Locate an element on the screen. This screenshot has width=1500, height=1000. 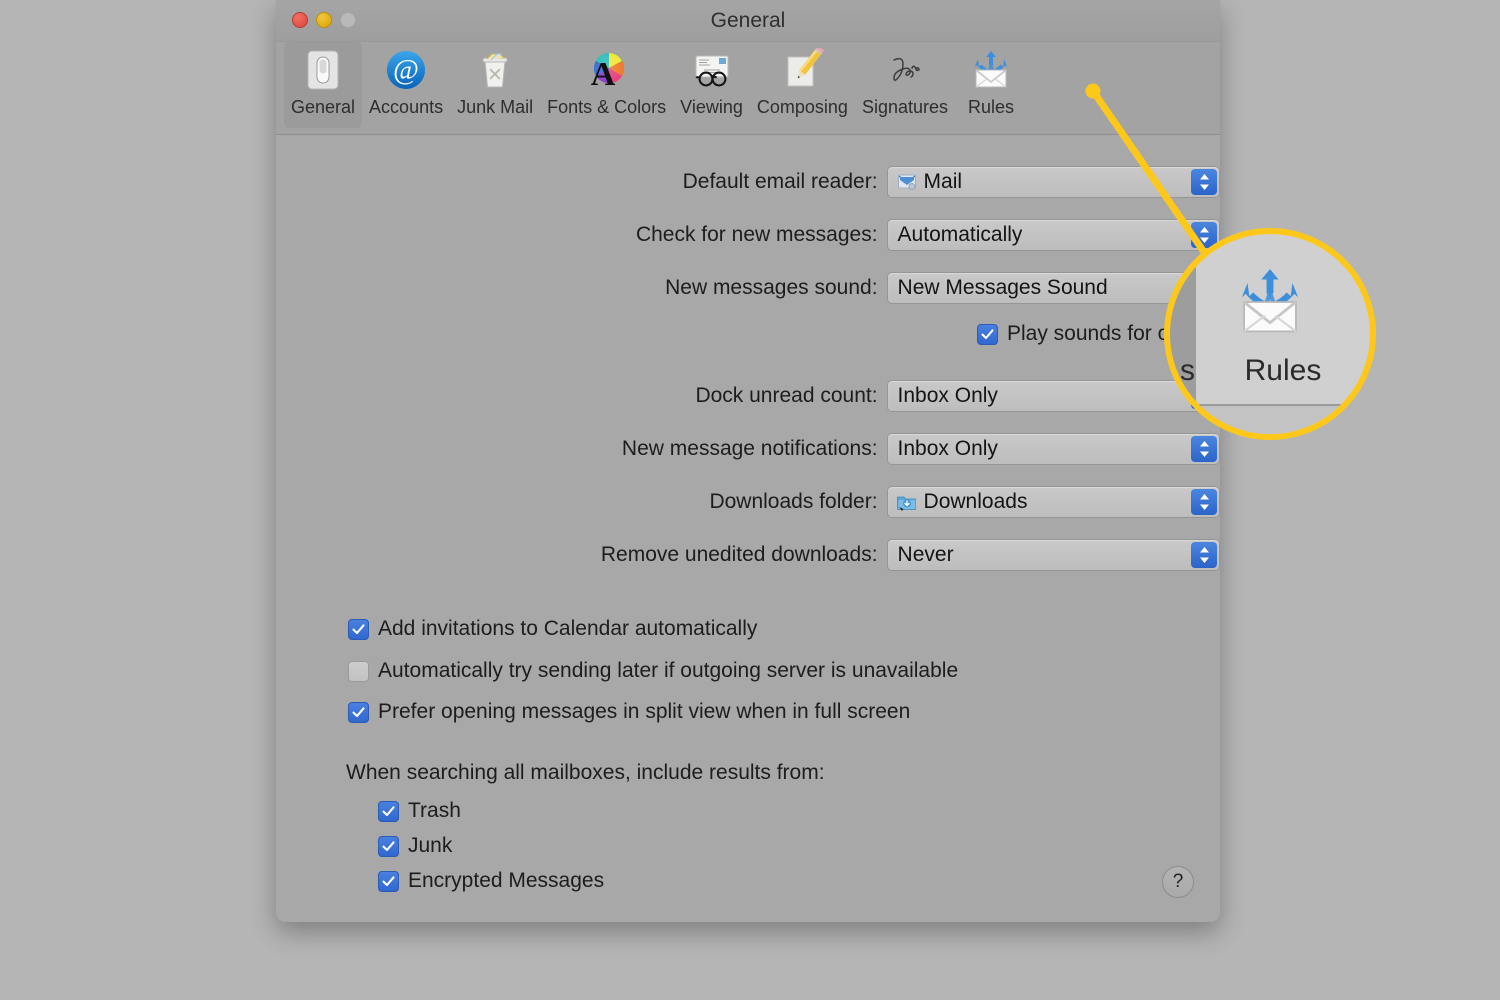
mail-app-icon is located at coordinates (907, 182).